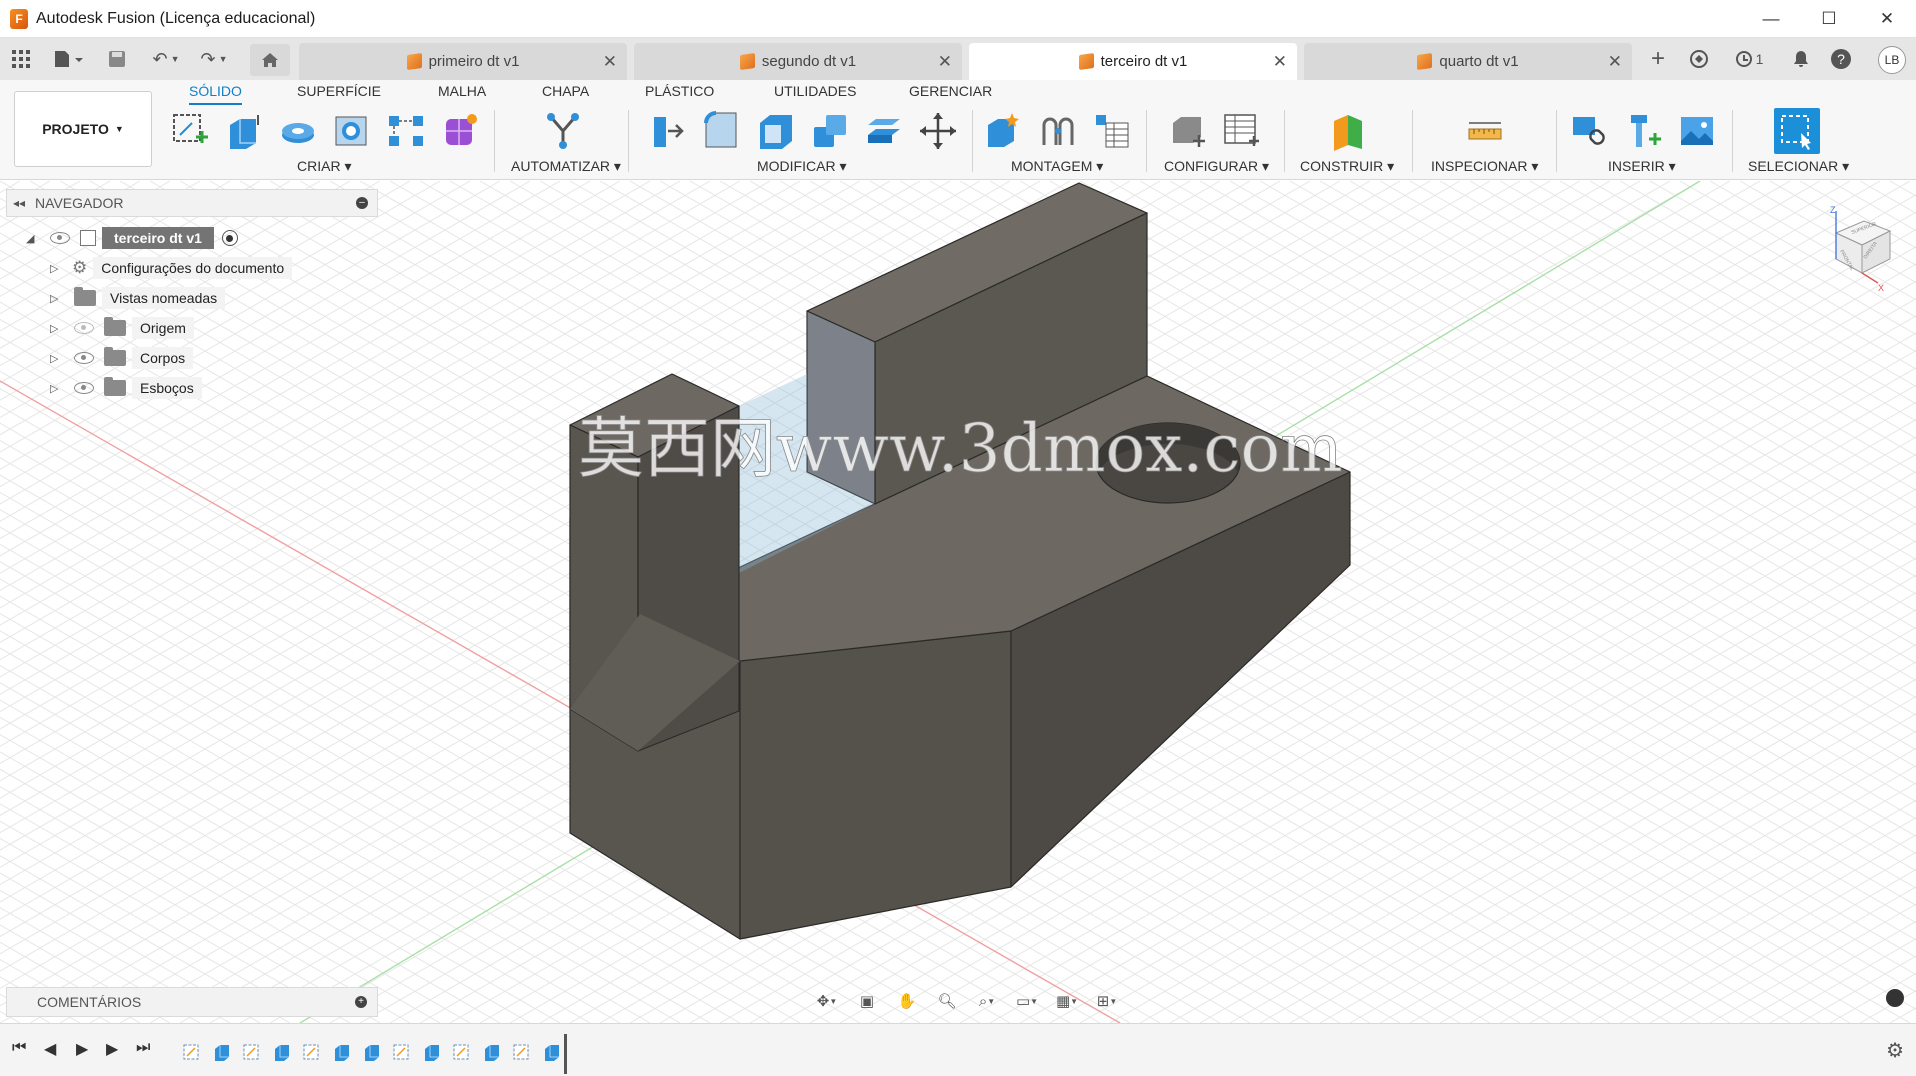 The image size is (1916, 1076). Describe the element at coordinates (1643, 131) in the screenshot. I see `insert-mcmaster-icon` at that location.